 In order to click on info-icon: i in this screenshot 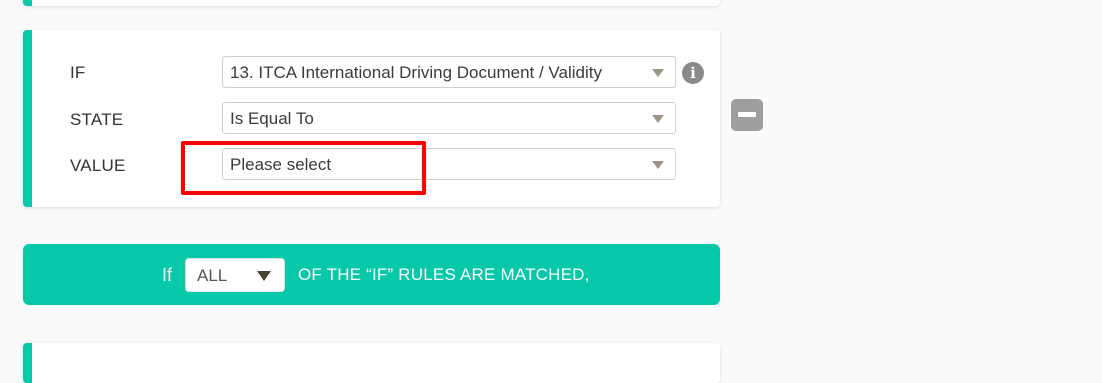, I will do `click(693, 73)`.